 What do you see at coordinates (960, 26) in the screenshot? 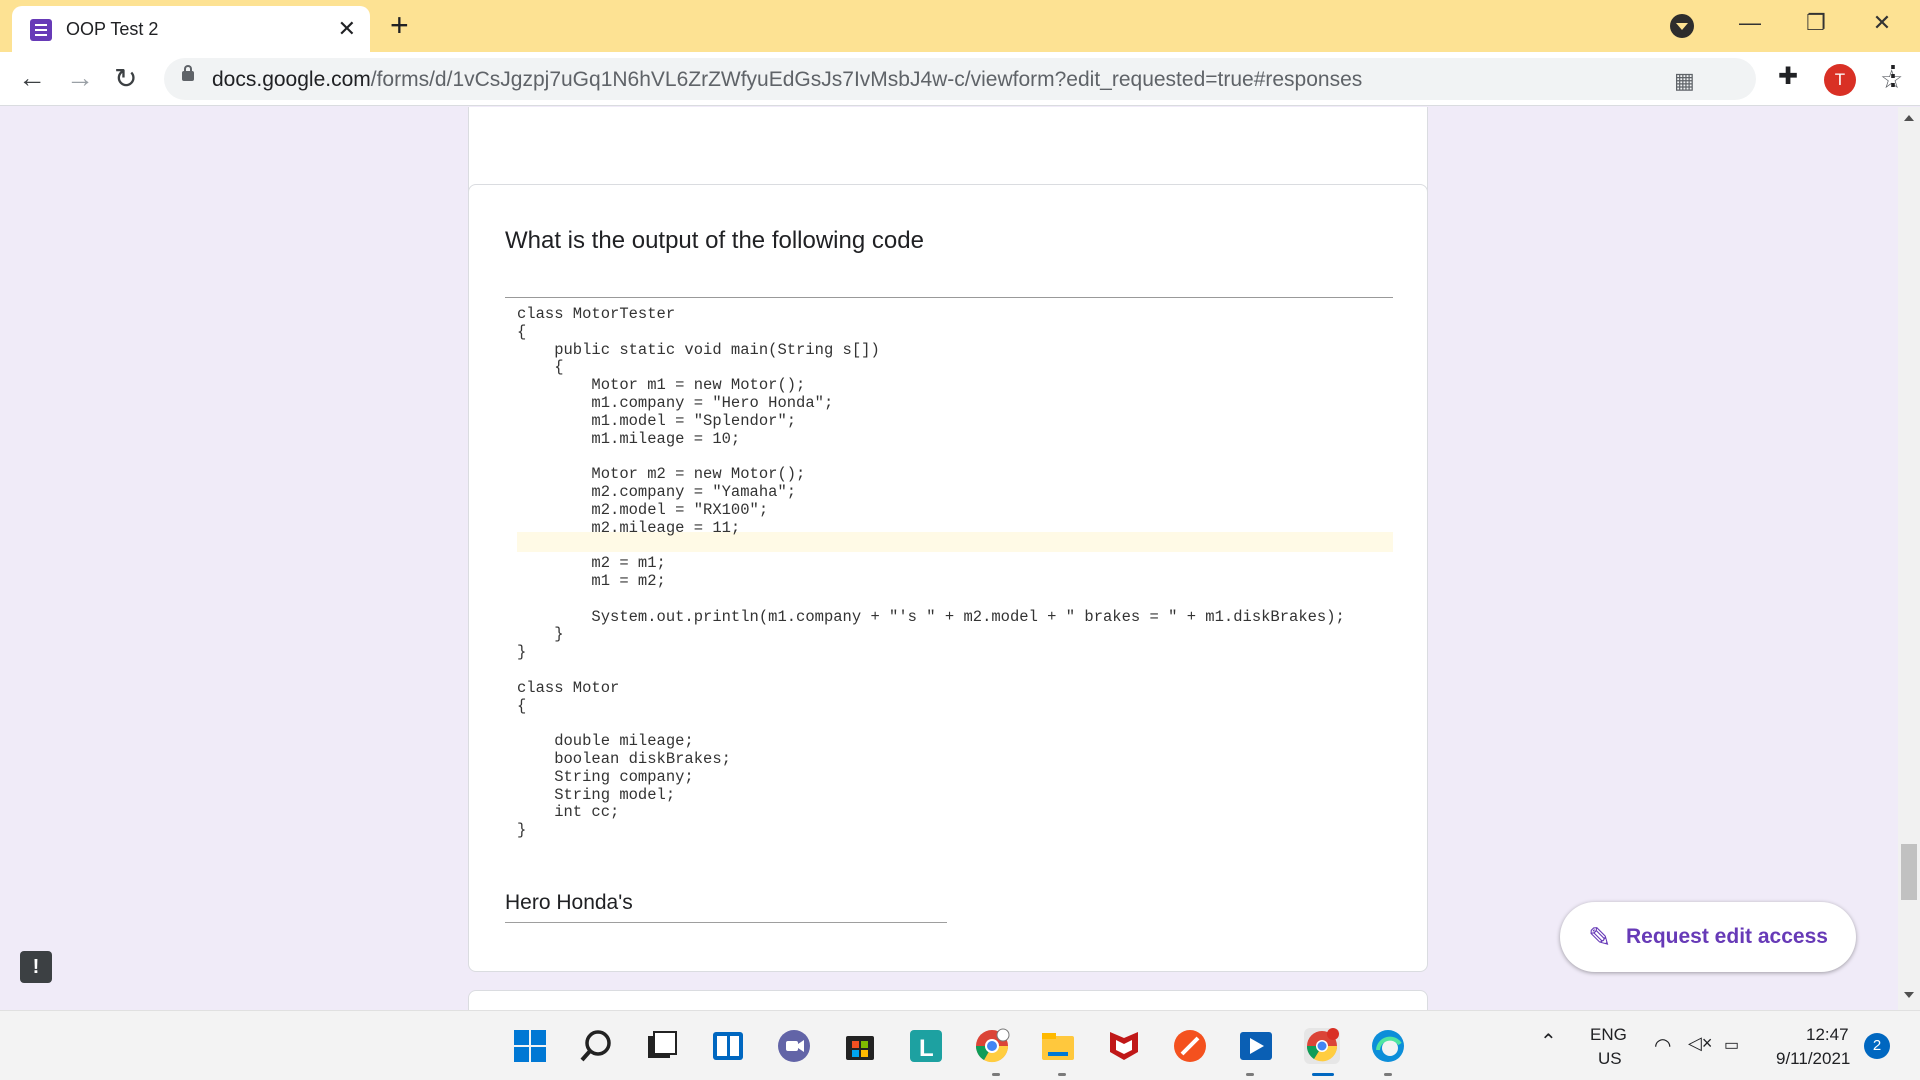
I see `browser-titlebar: OOP Test 2 ✕ + — ❐ ✕` at bounding box center [960, 26].